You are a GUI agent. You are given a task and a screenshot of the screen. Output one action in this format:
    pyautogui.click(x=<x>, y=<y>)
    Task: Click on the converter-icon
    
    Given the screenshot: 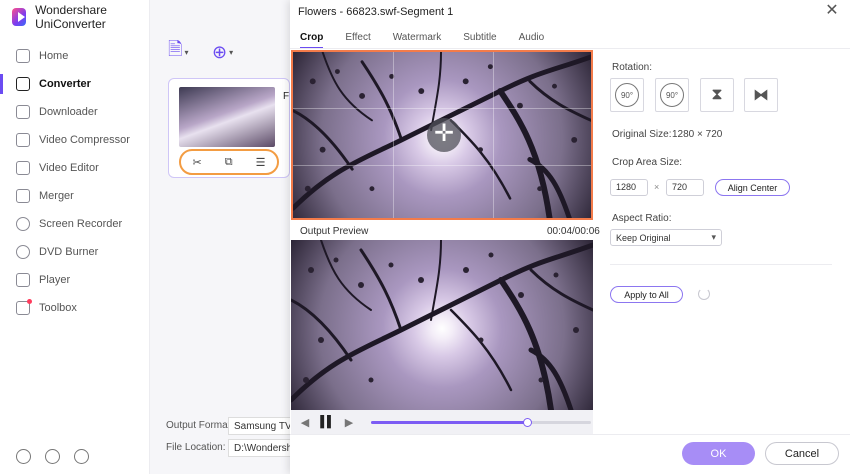 What is the action you would take?
    pyautogui.click(x=23, y=84)
    